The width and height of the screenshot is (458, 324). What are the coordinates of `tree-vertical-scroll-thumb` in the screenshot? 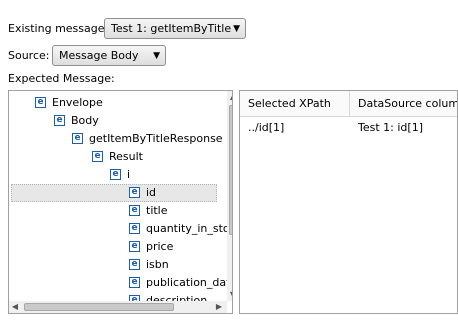 It's located at (230, 170).